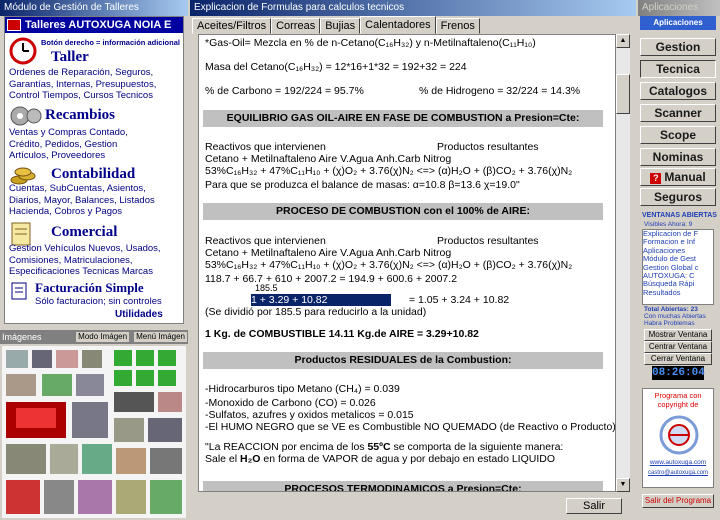 The image size is (720, 520). What do you see at coordinates (379, 447) in the screenshot?
I see `text-bold: 55ºC` at bounding box center [379, 447].